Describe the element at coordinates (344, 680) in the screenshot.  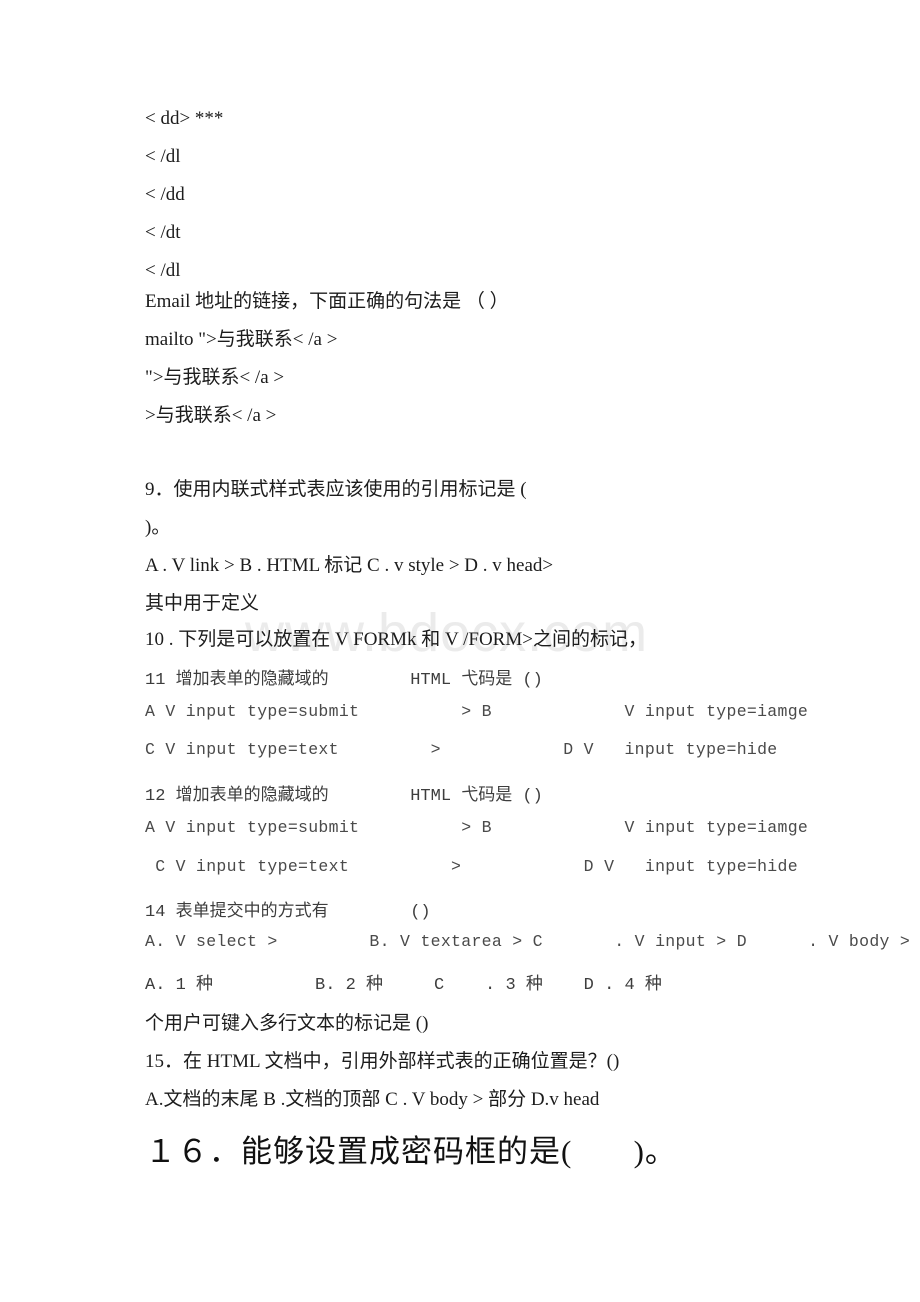
I see `question-11-stem: 11 增加表单的隐藏域的 HTML 弋码是 ()` at that location.